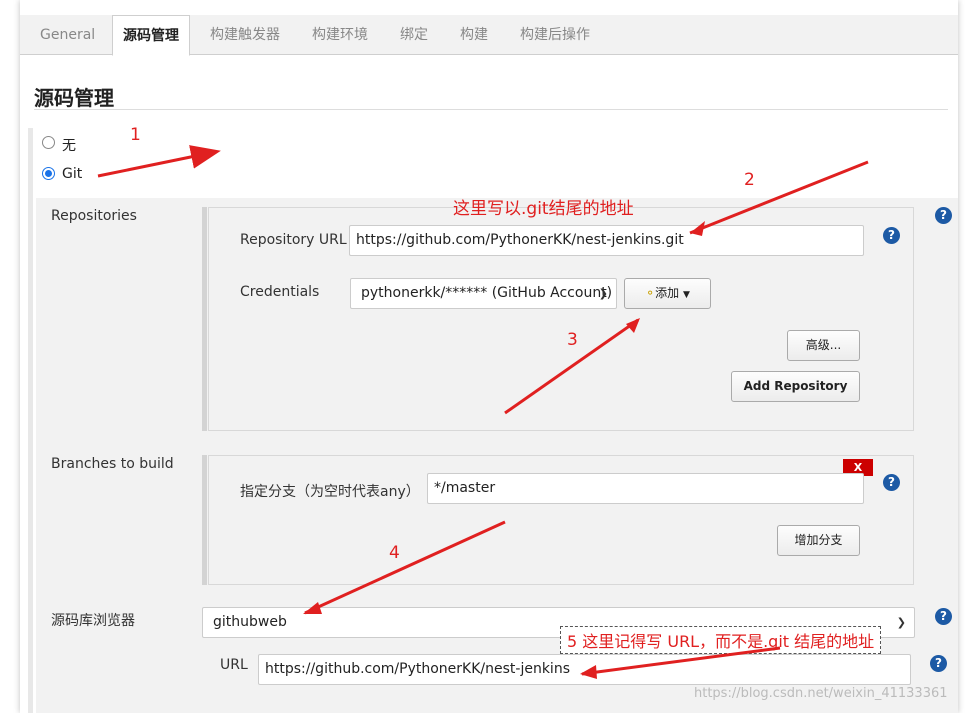 This screenshot has width=976, height=713. What do you see at coordinates (394, 553) in the screenshot?
I see `annotation-step-4: 4` at bounding box center [394, 553].